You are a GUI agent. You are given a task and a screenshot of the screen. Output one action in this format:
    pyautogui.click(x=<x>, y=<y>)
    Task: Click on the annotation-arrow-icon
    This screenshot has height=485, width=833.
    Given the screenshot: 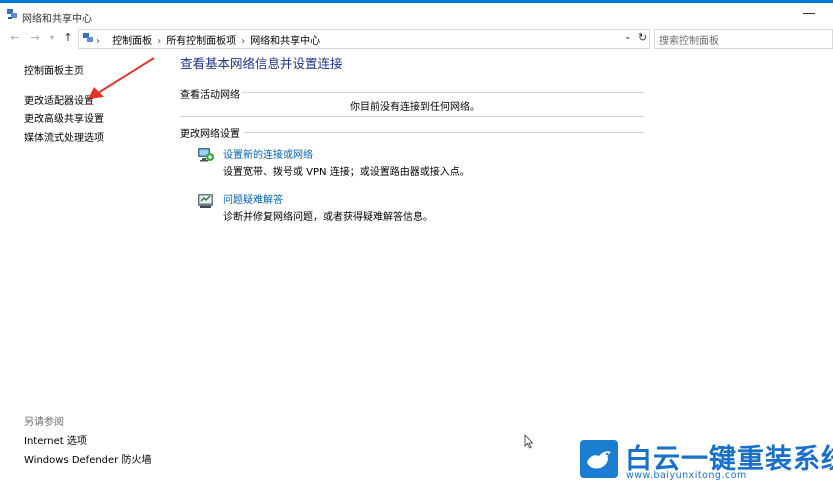 What is the action you would take?
    pyautogui.click(x=121, y=78)
    